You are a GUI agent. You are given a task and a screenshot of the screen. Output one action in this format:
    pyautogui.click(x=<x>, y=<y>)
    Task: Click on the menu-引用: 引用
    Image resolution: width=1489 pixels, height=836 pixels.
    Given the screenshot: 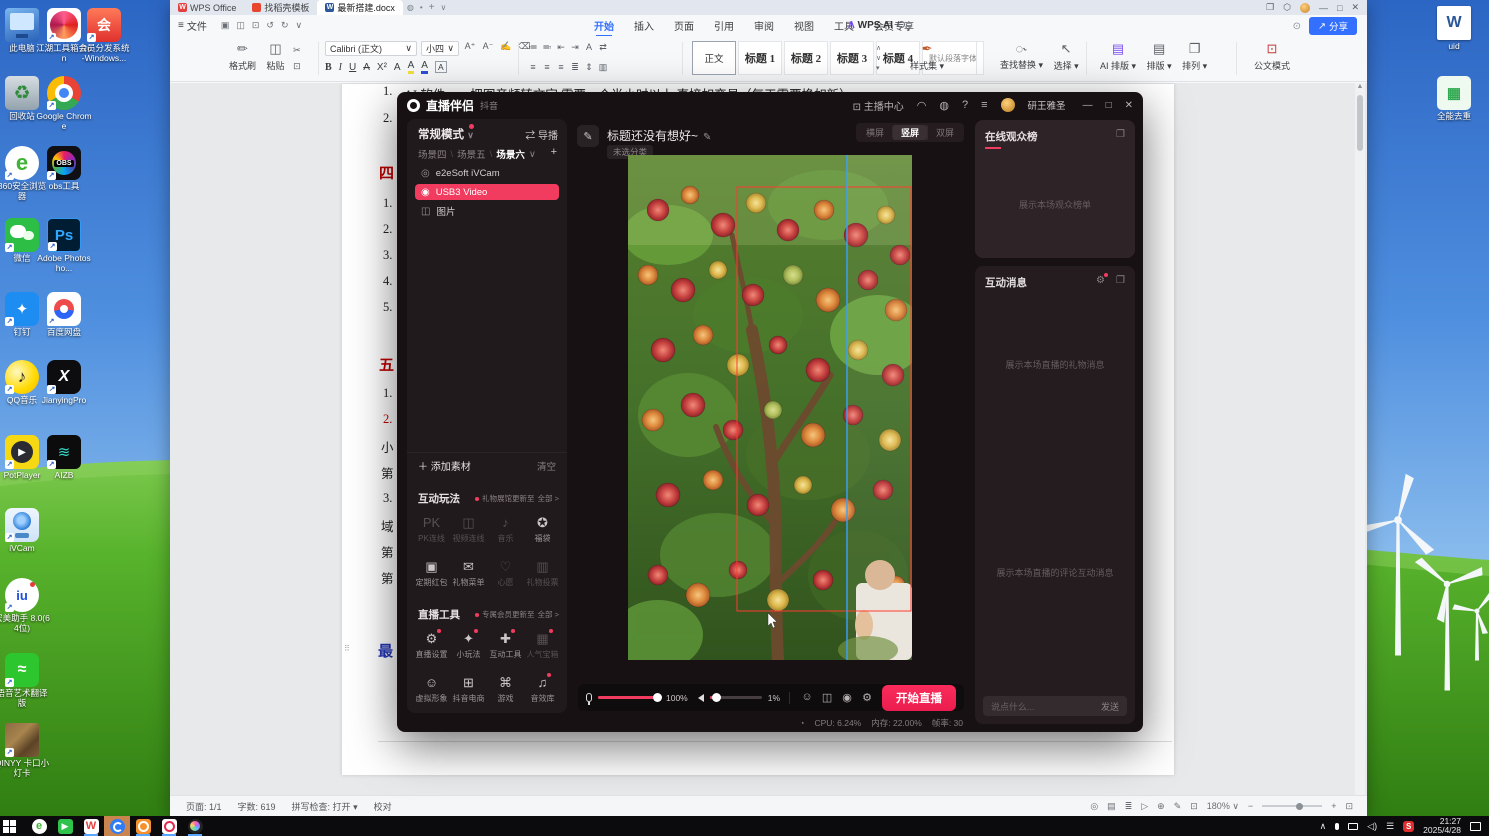 What is the action you would take?
    pyautogui.click(x=724, y=25)
    